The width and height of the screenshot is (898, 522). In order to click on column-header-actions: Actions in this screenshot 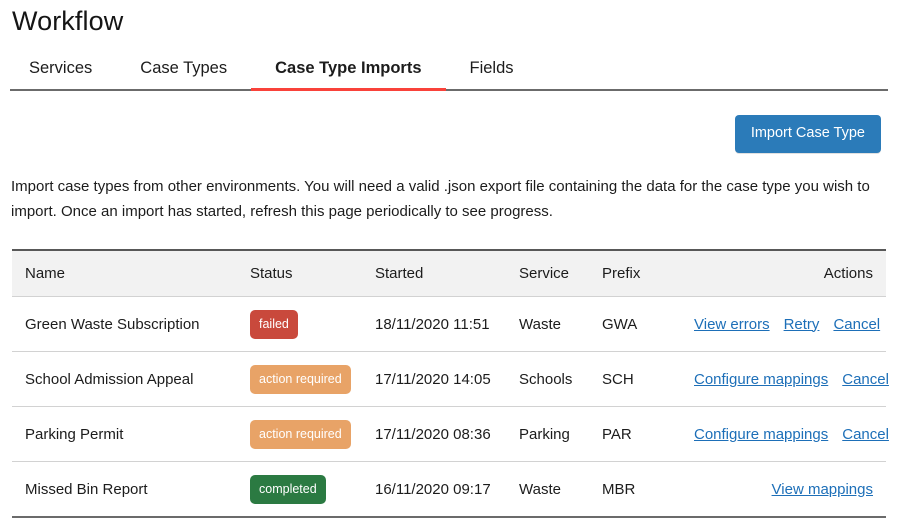, I will do `click(790, 273)`.